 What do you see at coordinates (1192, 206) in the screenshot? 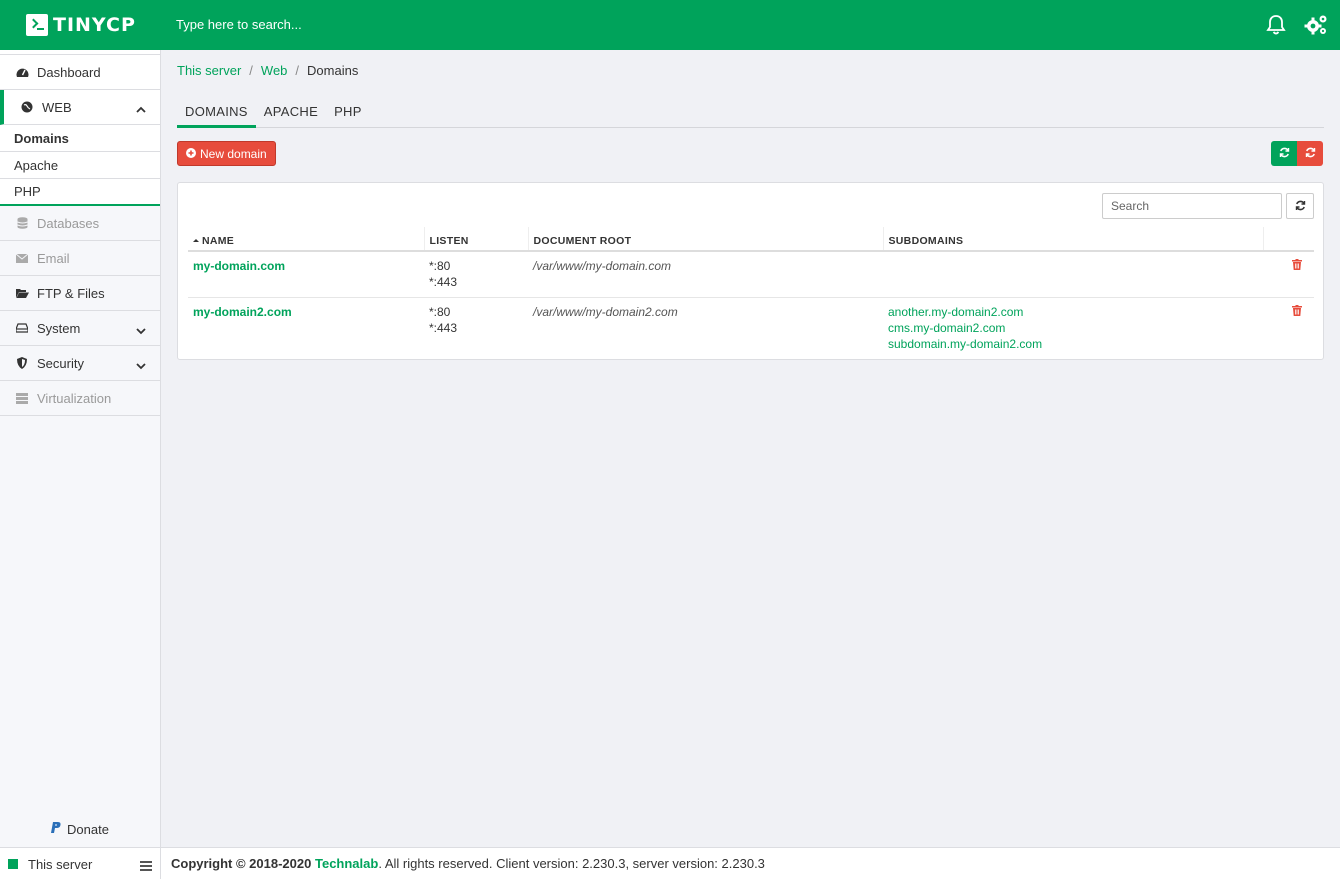
I see `table-search-input` at bounding box center [1192, 206].